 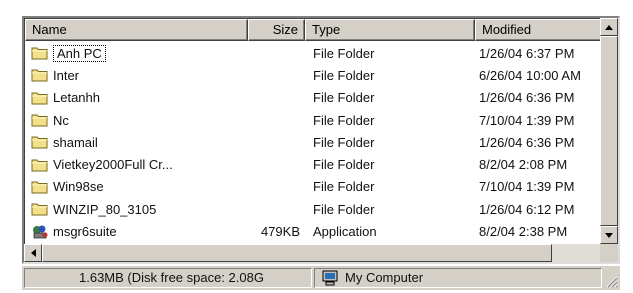 I want to click on list-item: Win98se File Folder 7/10/04 1:39 PM, so click(x=313, y=187).